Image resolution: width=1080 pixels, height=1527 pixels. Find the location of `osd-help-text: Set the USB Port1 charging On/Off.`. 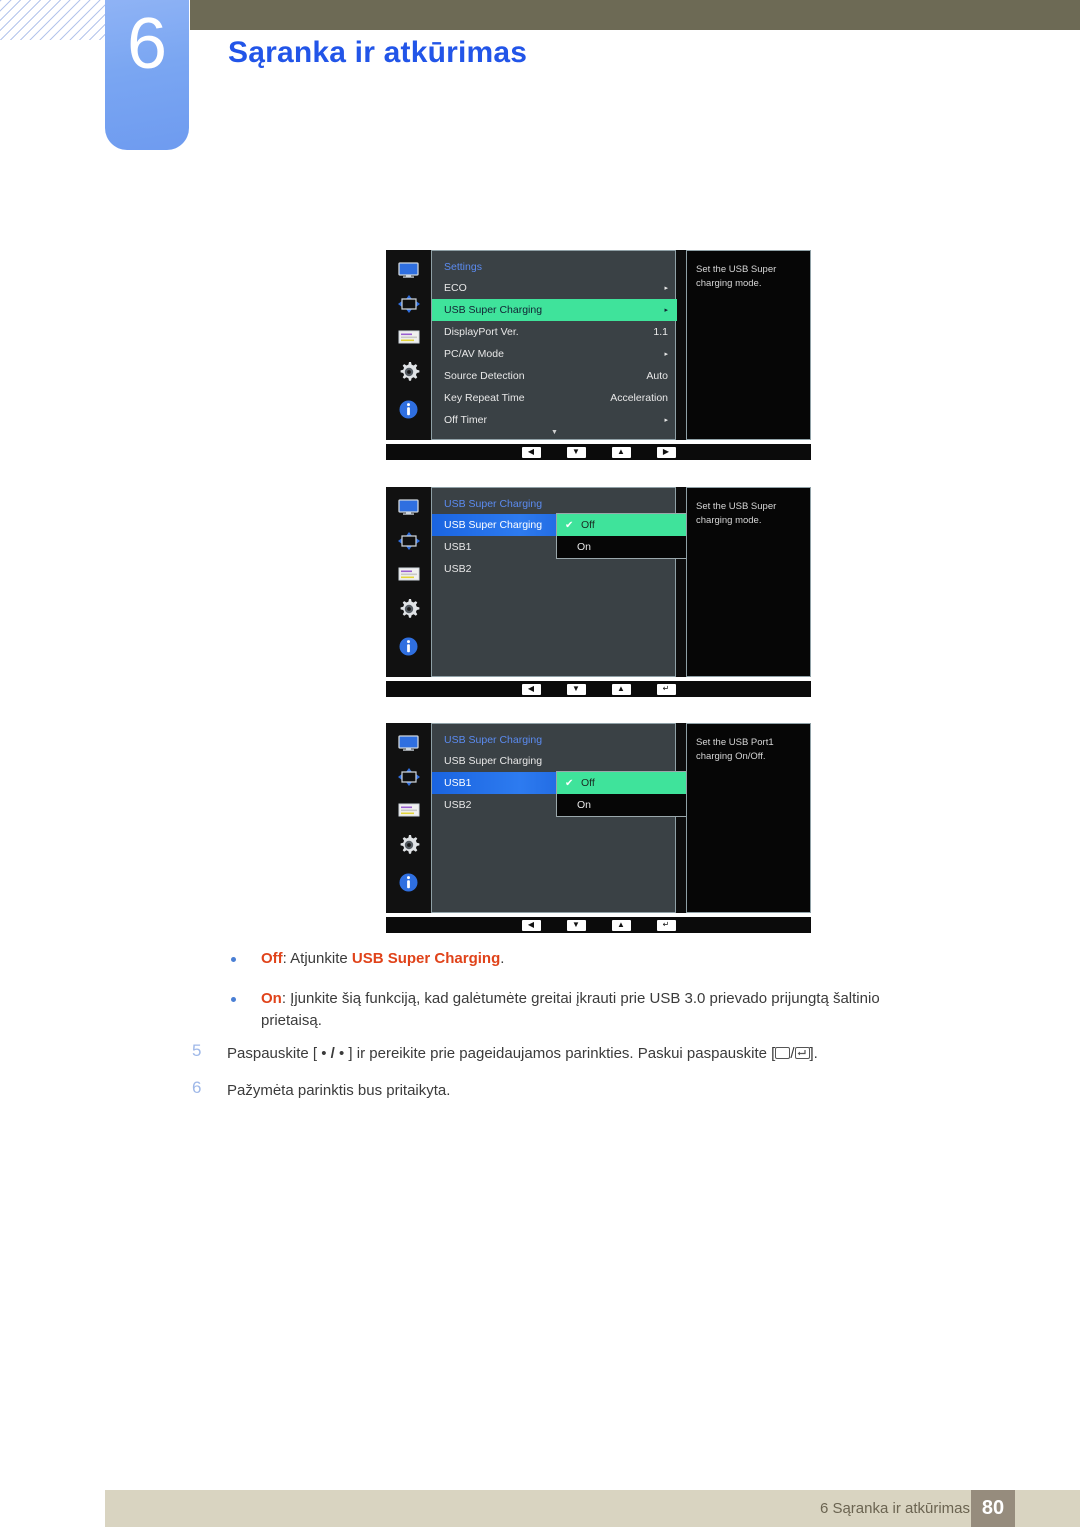

osd-help-text: Set the USB Port1 charging On/Off. is located at coordinates (748, 818).